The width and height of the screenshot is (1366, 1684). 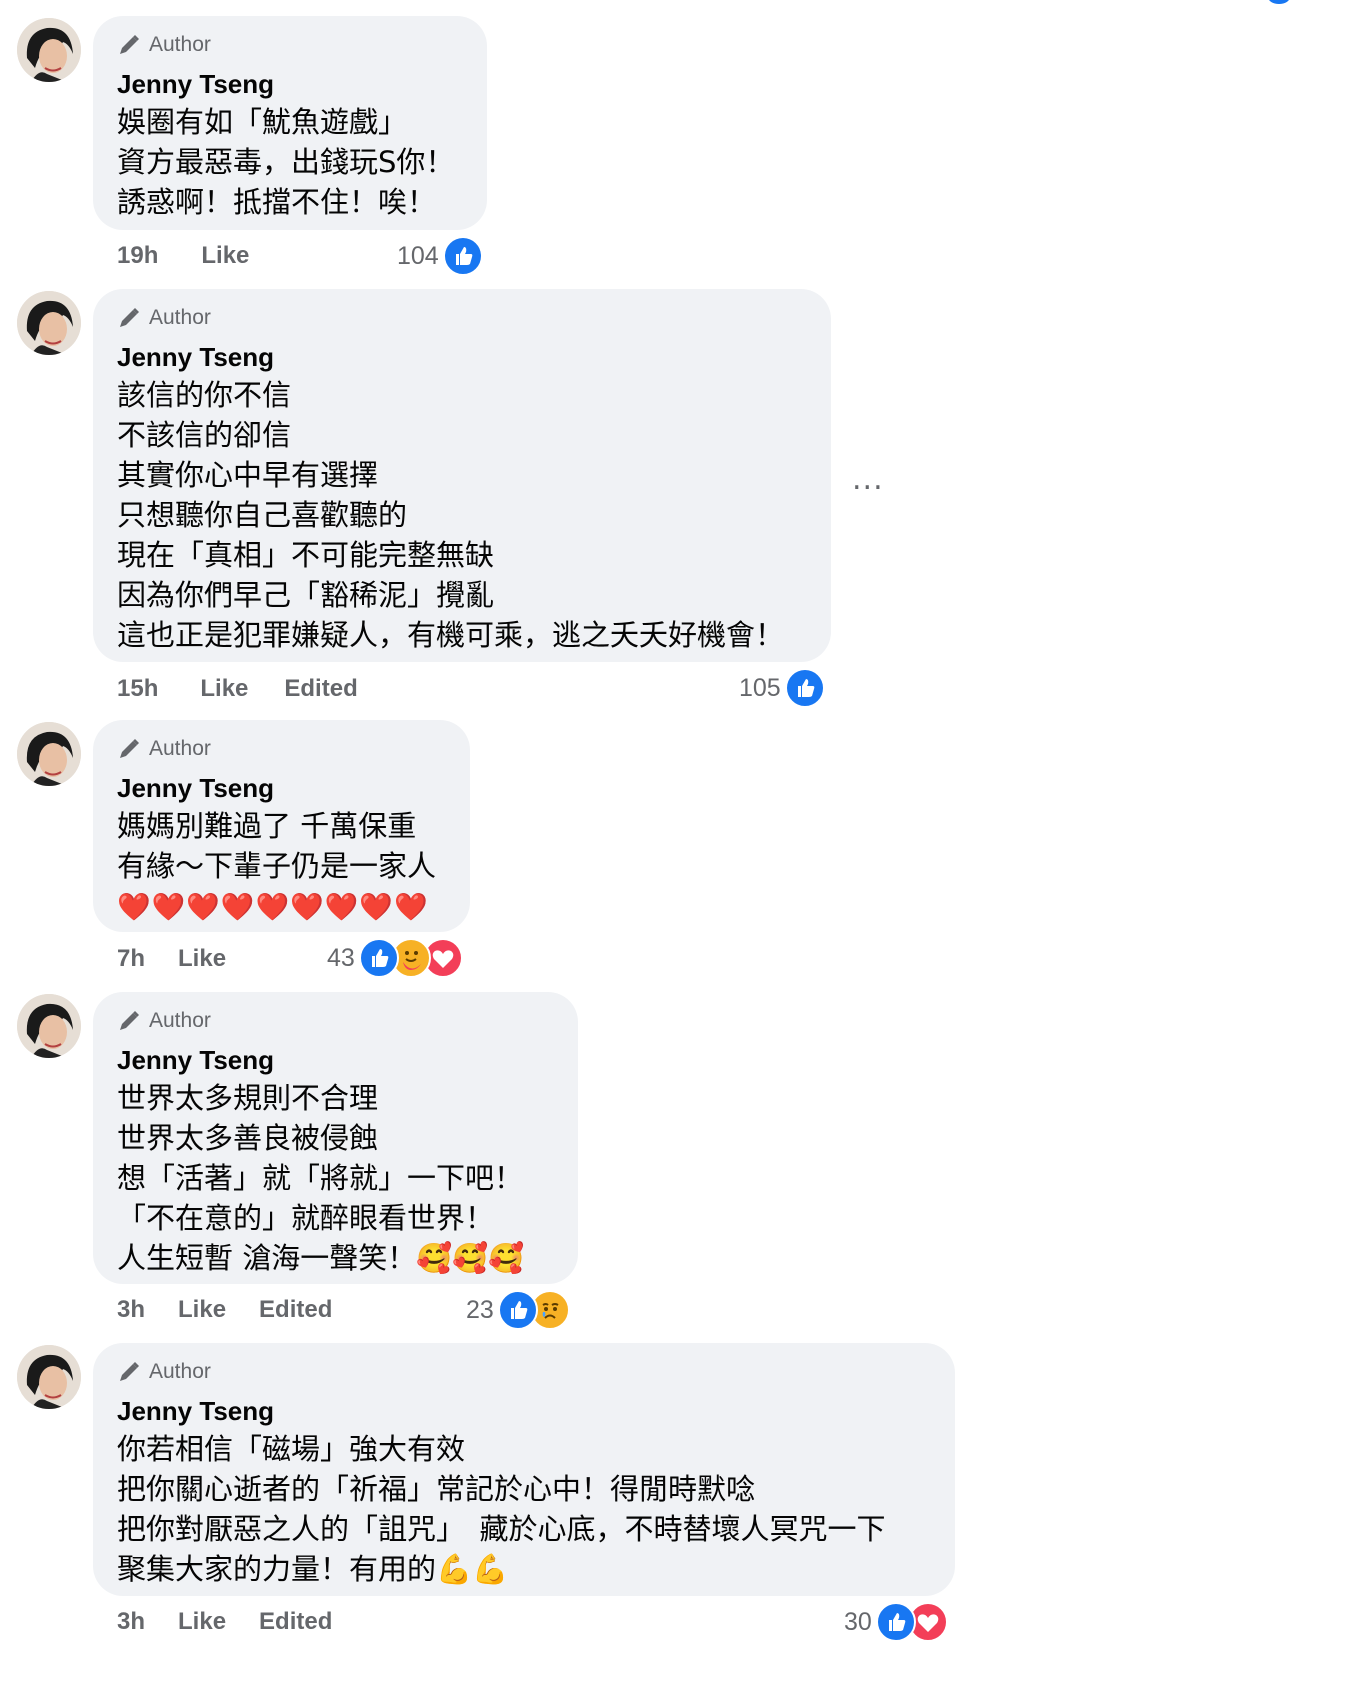 What do you see at coordinates (418, 255) in the screenshot?
I see `reaction-count: 104` at bounding box center [418, 255].